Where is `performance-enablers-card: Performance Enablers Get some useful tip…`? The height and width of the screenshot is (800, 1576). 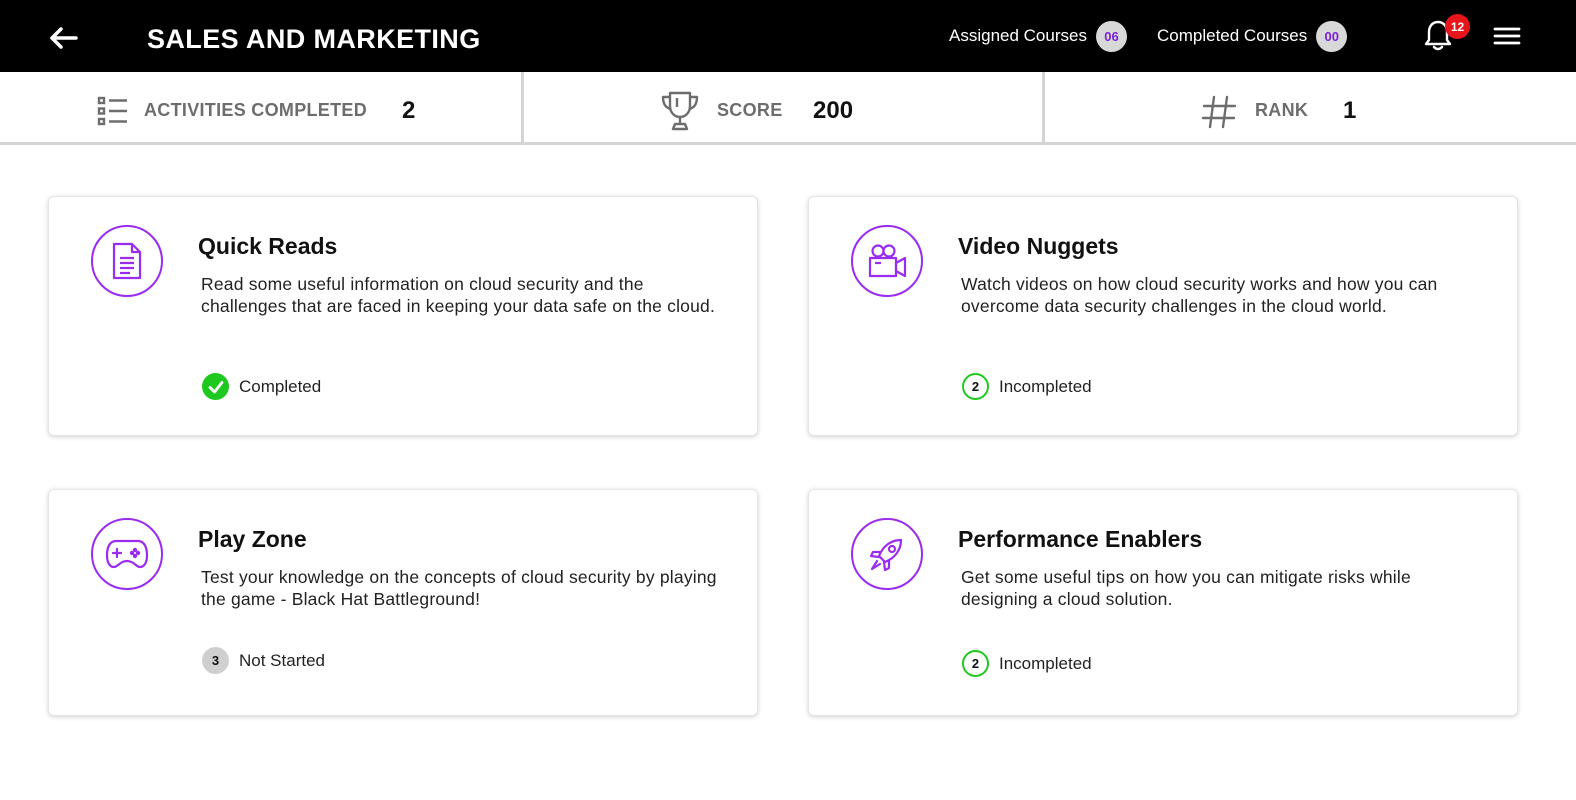
performance-enablers-card: Performance Enablers Get some useful tip… is located at coordinates (1163, 602).